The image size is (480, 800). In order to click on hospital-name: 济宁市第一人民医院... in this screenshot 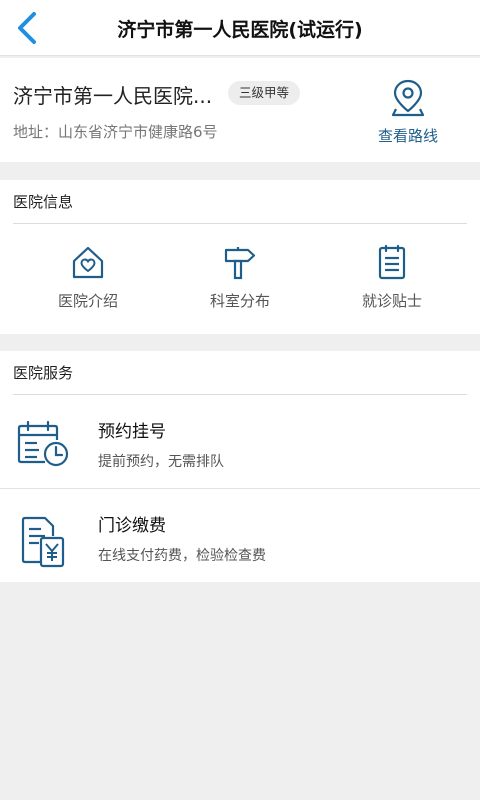, I will do `click(113, 96)`.